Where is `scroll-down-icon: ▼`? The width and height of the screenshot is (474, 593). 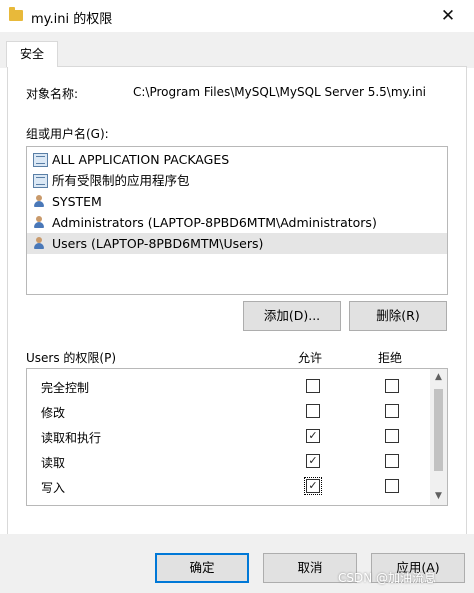 scroll-down-icon: ▼ is located at coordinates (438, 496).